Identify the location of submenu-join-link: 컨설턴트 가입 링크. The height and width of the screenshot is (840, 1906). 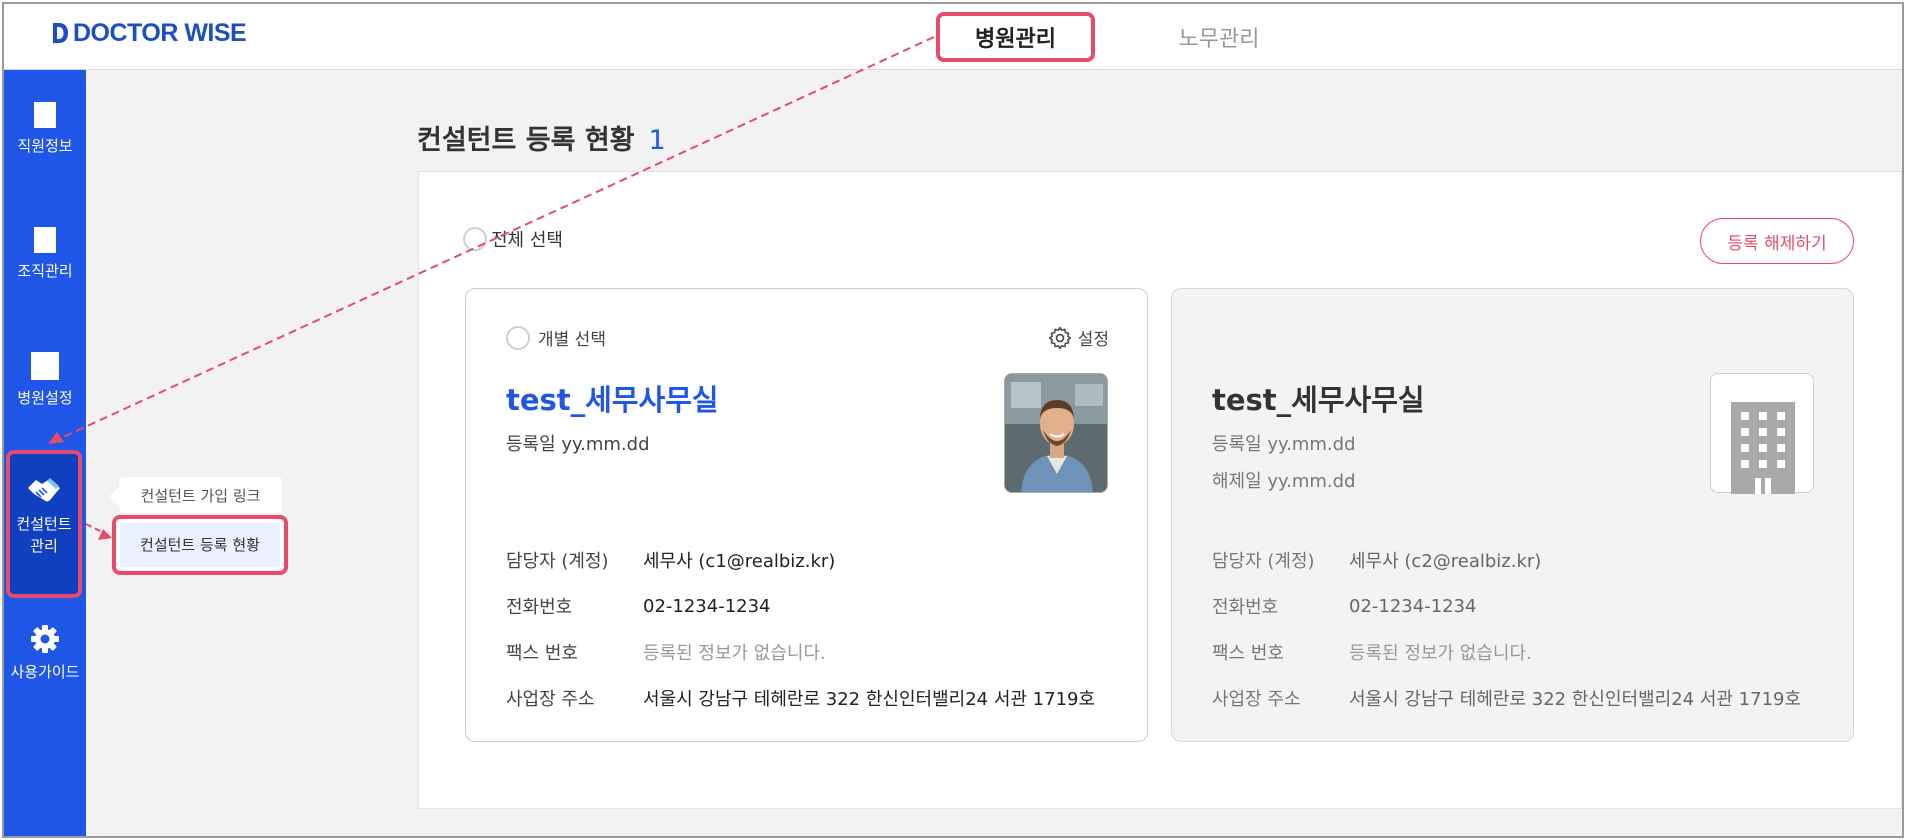
(200, 495).